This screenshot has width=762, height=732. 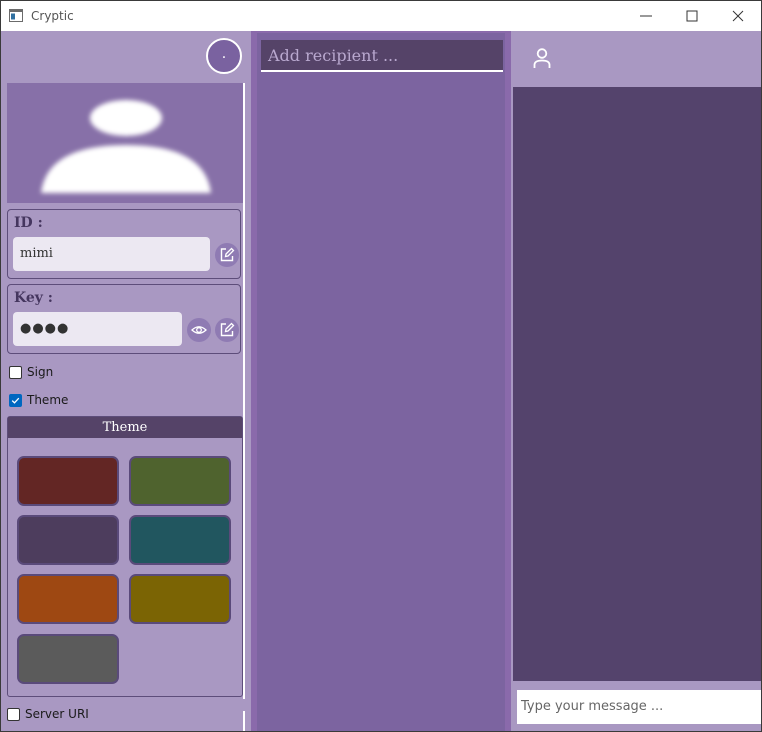 What do you see at coordinates (180, 481) in the screenshot?
I see `theme-swatch-green` at bounding box center [180, 481].